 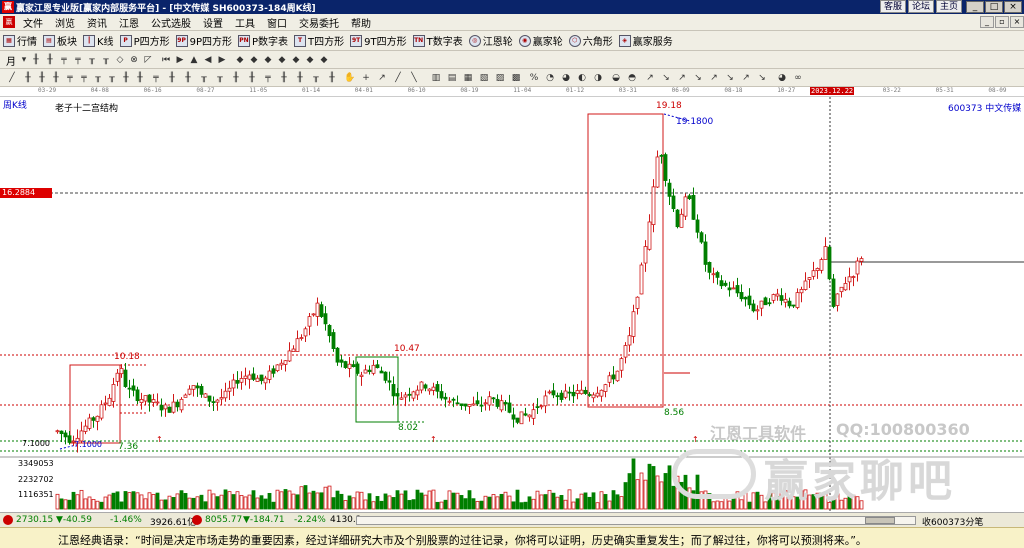 What do you see at coordinates (516, 78) in the screenshot?
I see `chart-tool-icon: ▩` at bounding box center [516, 78].